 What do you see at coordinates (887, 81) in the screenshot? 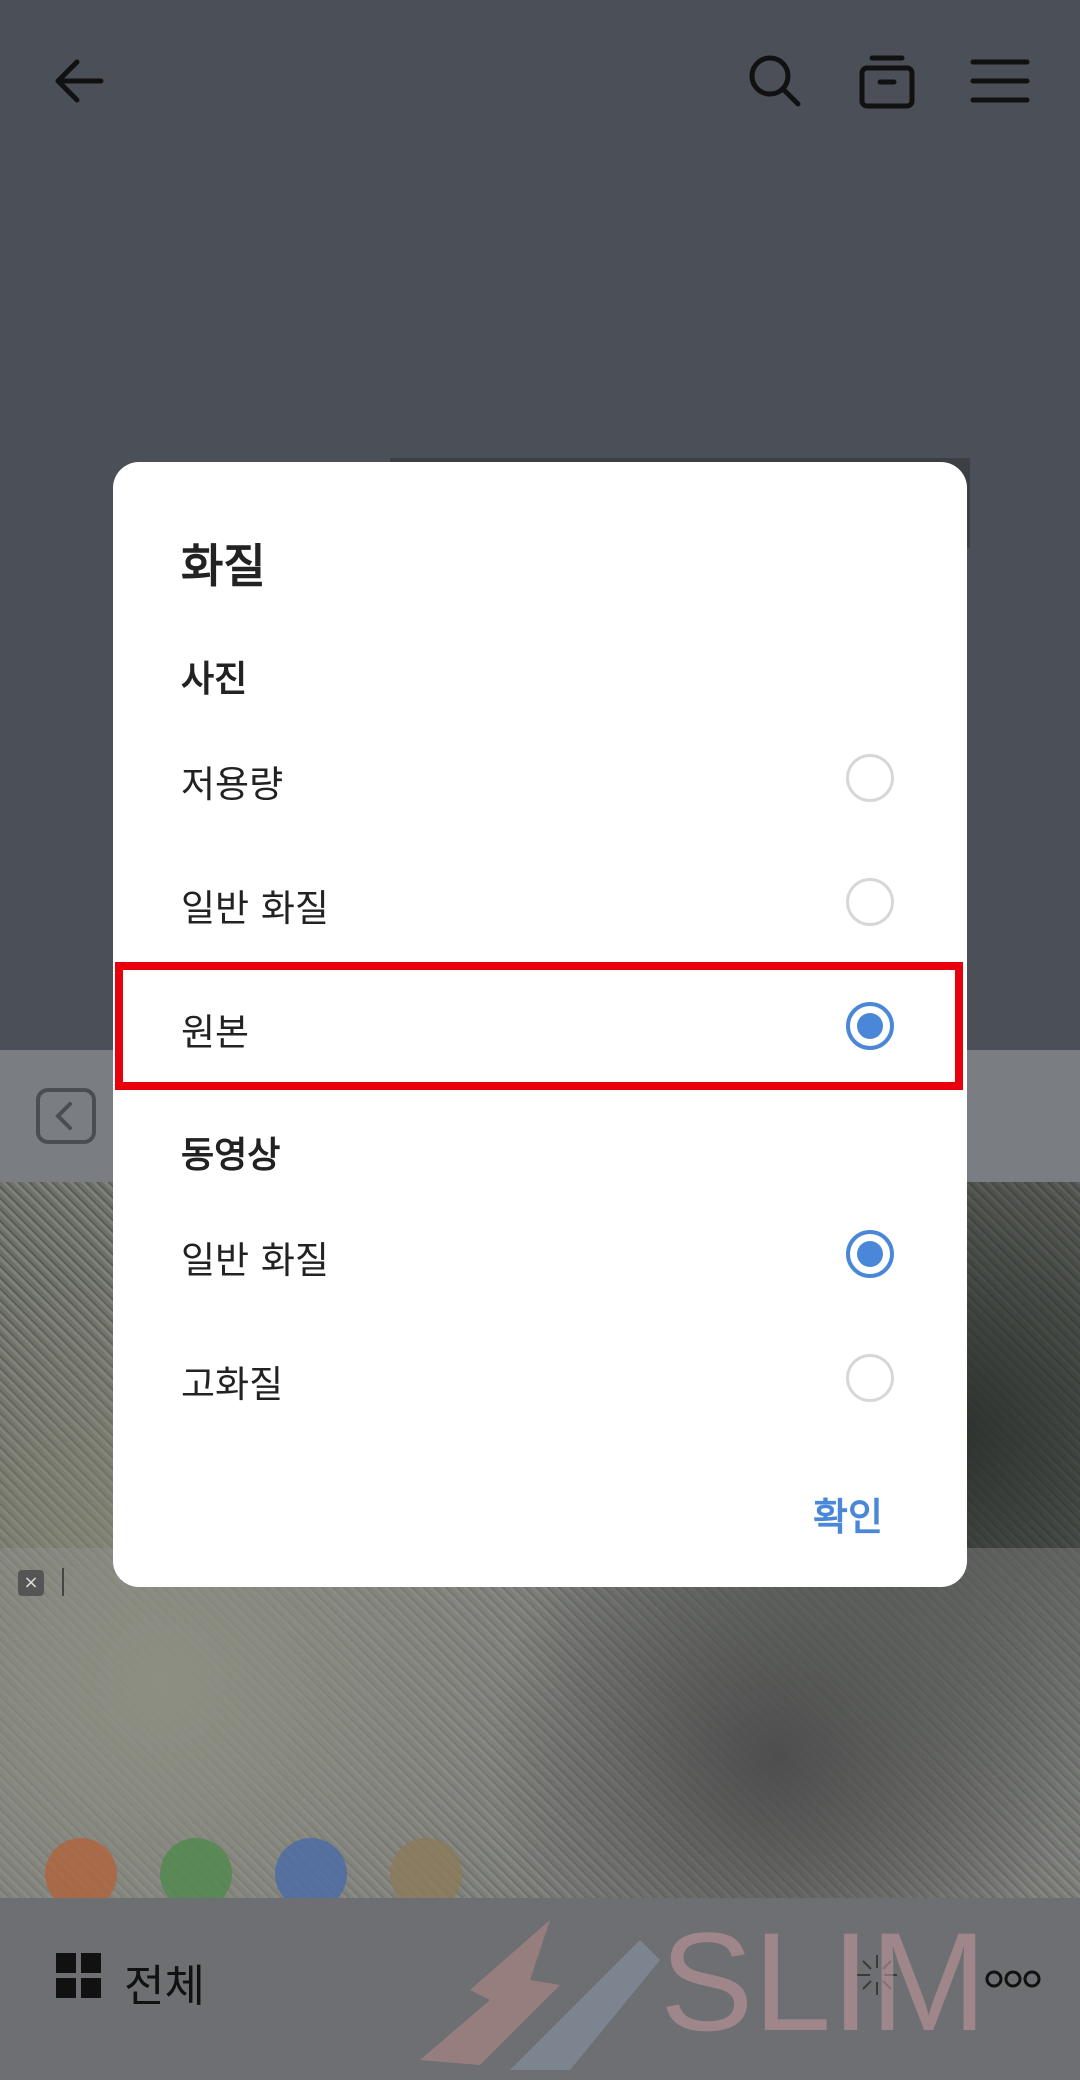
I see `archive-icon` at bounding box center [887, 81].